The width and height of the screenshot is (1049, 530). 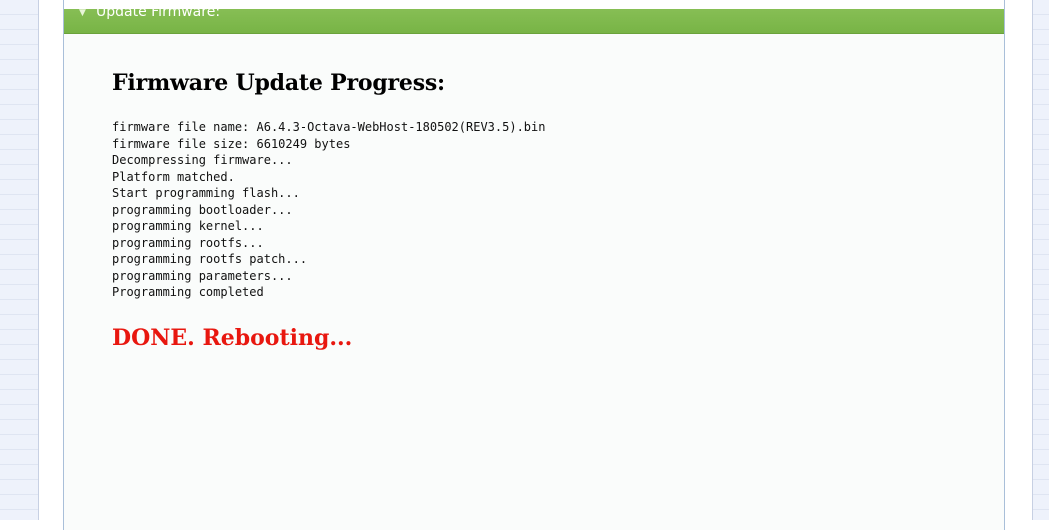 What do you see at coordinates (19, 260) in the screenshot?
I see `left-background-stripes` at bounding box center [19, 260].